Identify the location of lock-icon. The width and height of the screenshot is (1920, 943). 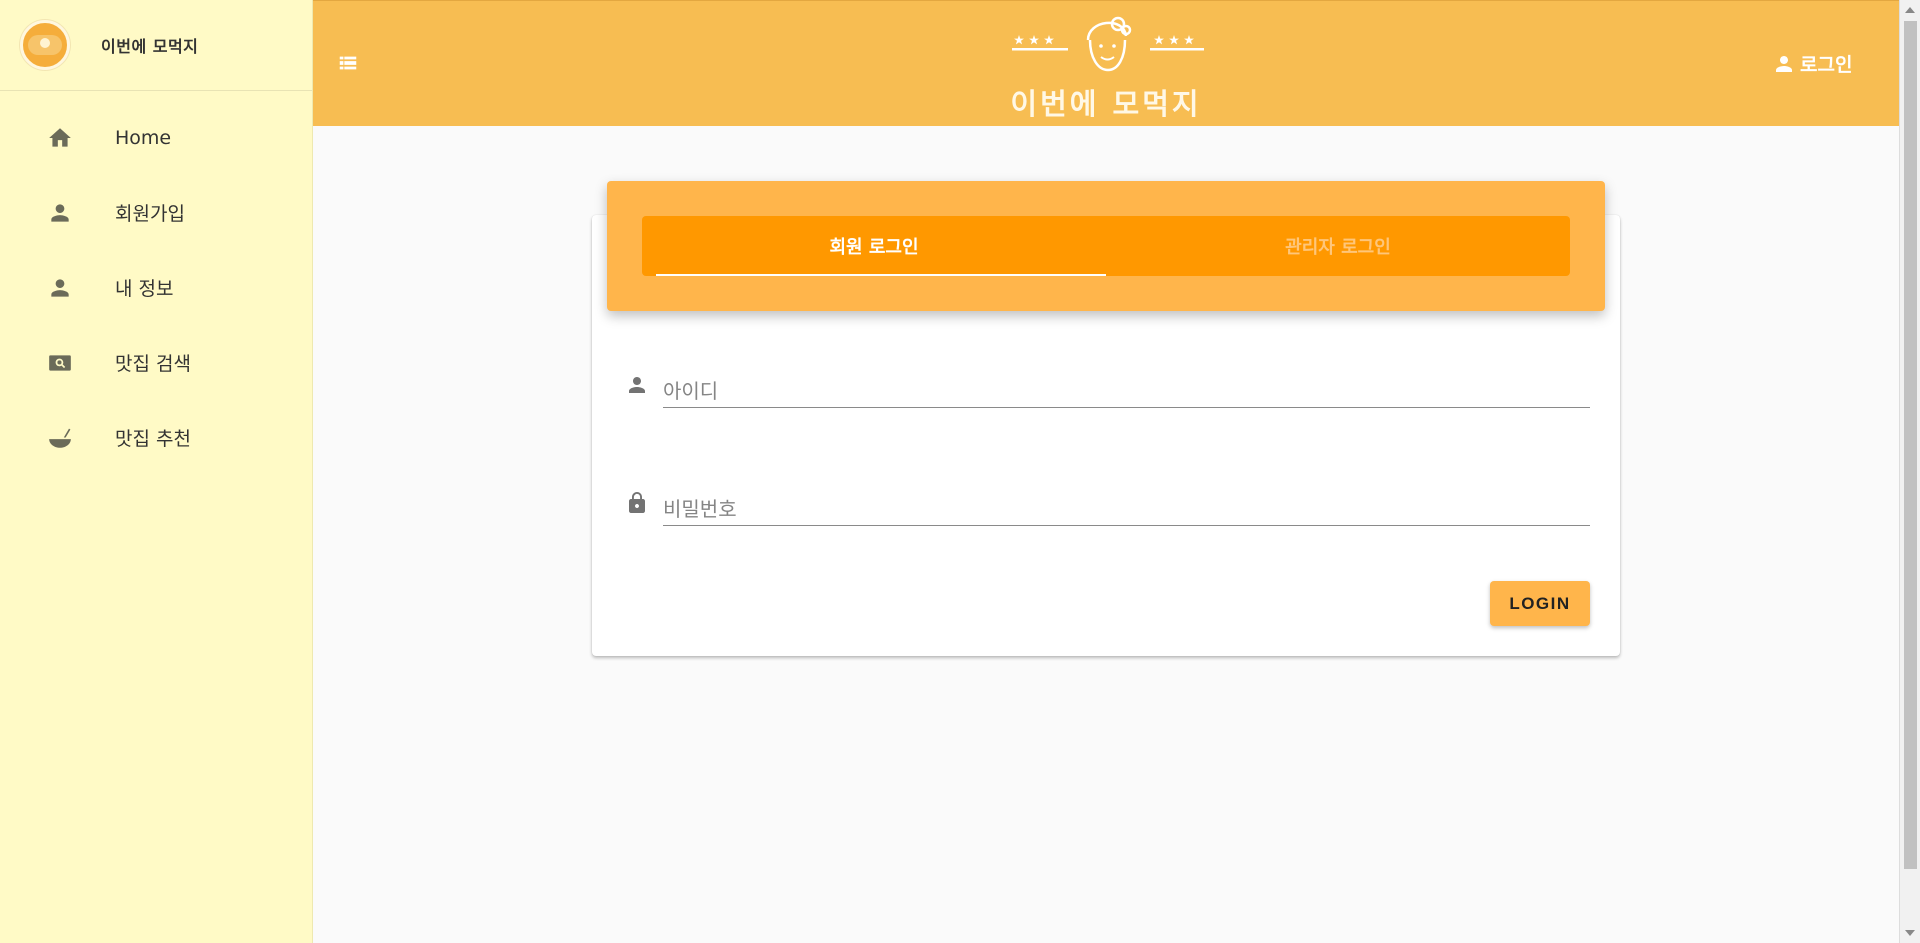
(637, 504).